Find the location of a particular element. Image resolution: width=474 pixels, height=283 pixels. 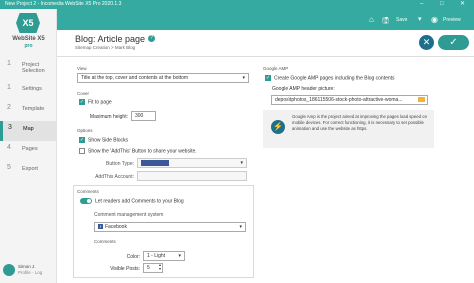

visible-posts-input: 5 ▴ ▾ is located at coordinates (153, 268).